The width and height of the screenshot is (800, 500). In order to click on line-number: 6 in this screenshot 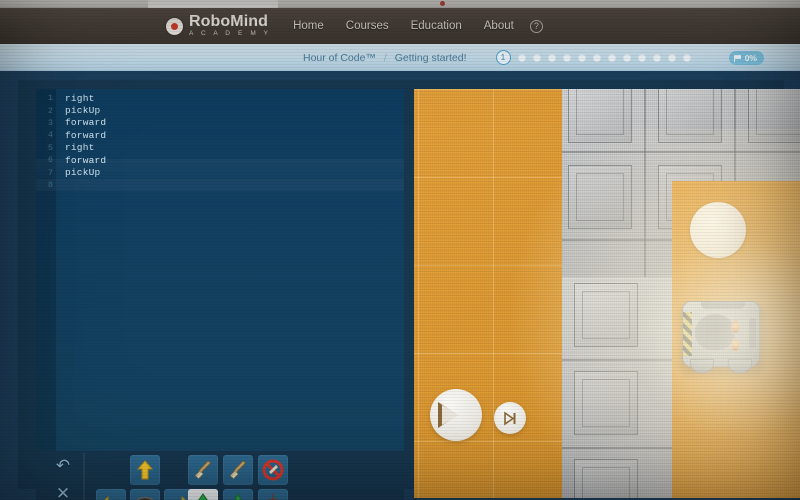, I will do `click(50, 160)`.